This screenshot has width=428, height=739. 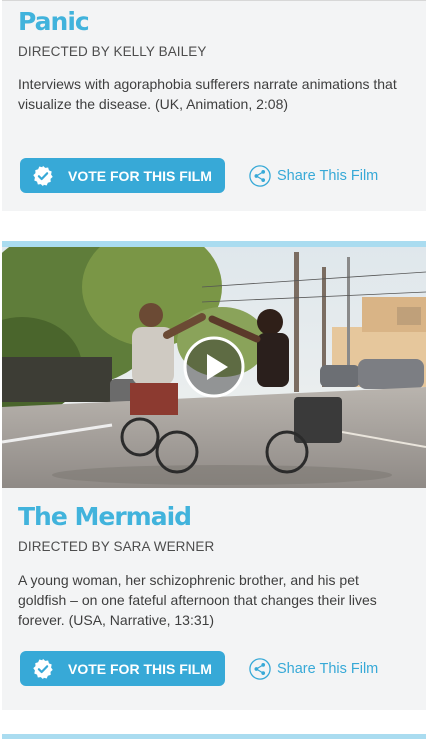 I want to click on next-card-divider, so click(x=214, y=736).